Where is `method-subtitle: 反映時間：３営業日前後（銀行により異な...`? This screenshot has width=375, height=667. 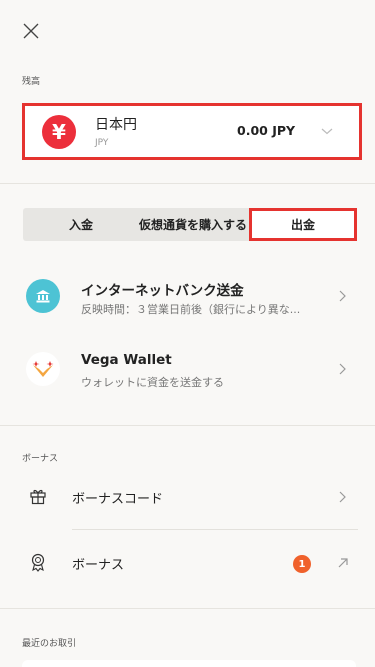 method-subtitle: 反映時間：３営業日前後（銀行により異な... is located at coordinates (191, 309).